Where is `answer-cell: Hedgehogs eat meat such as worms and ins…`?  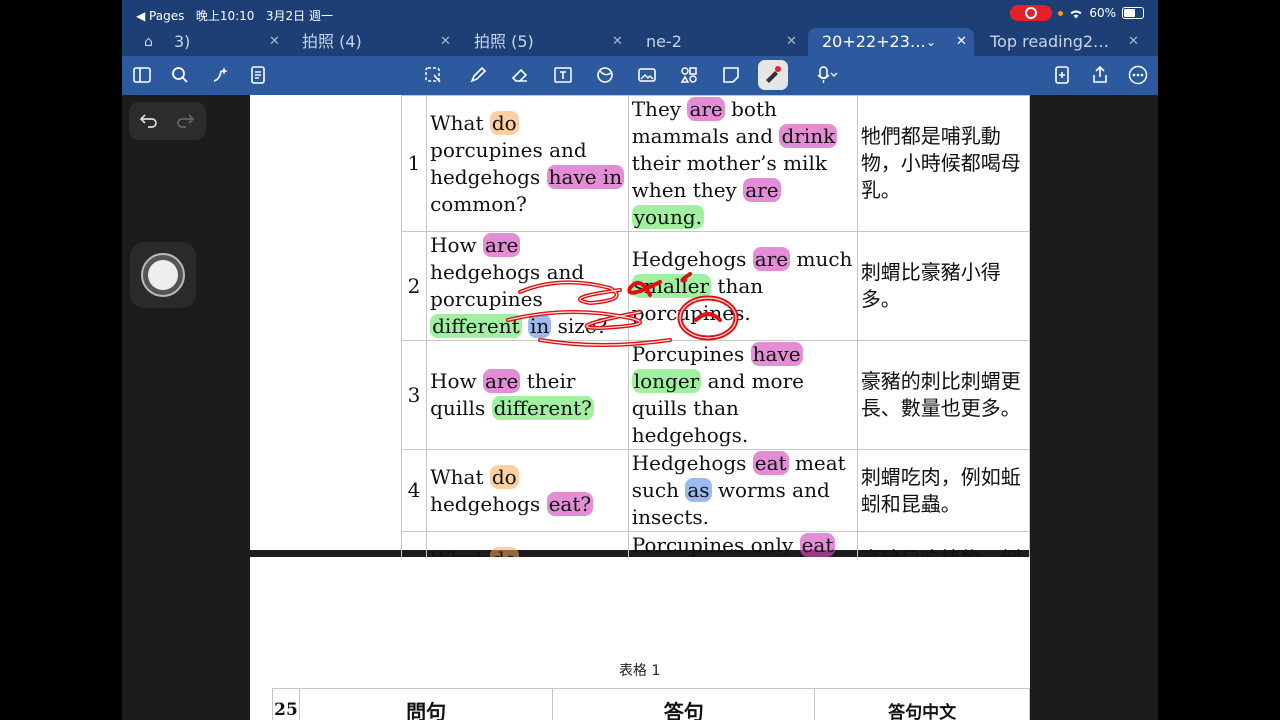 answer-cell: Hedgehogs eat meat such as worms and ins… is located at coordinates (742, 490).